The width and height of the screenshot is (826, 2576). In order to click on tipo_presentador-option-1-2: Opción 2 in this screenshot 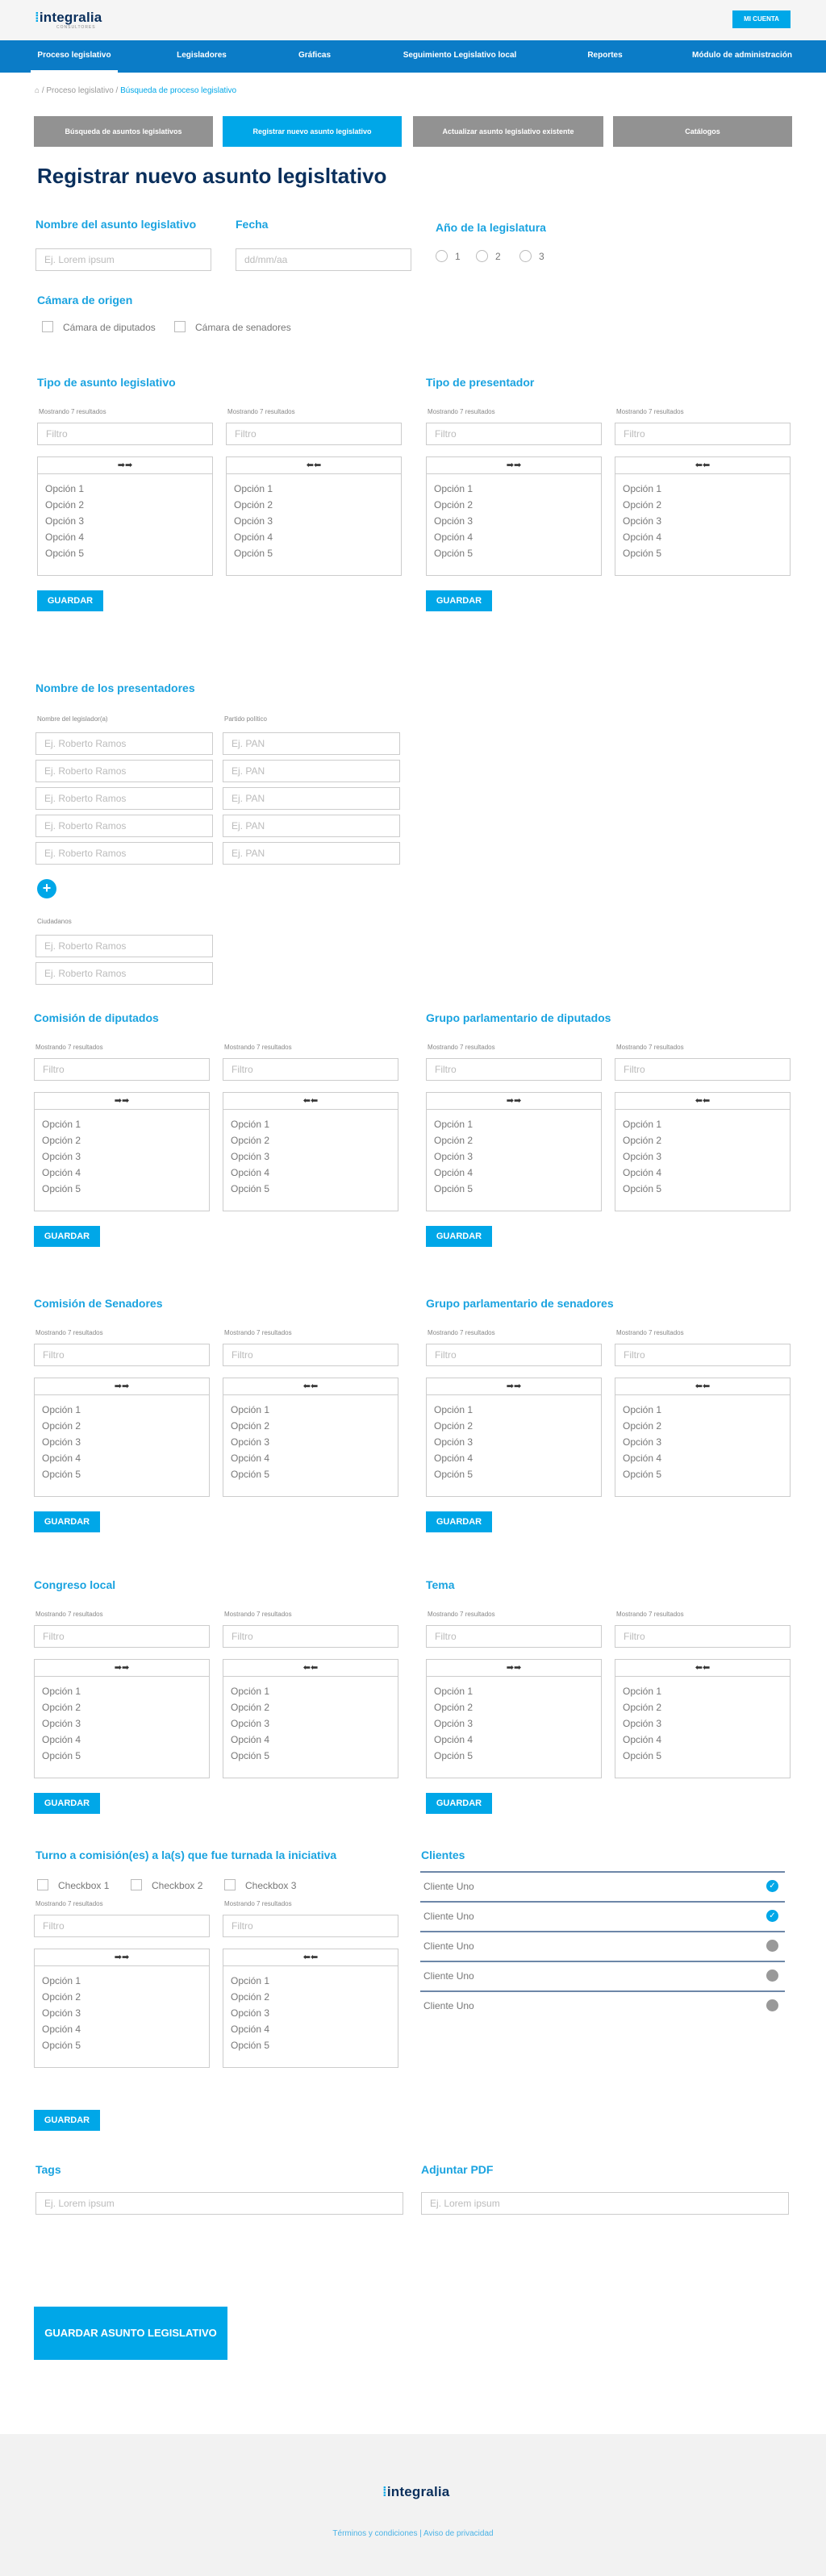, I will do `click(706, 505)`.